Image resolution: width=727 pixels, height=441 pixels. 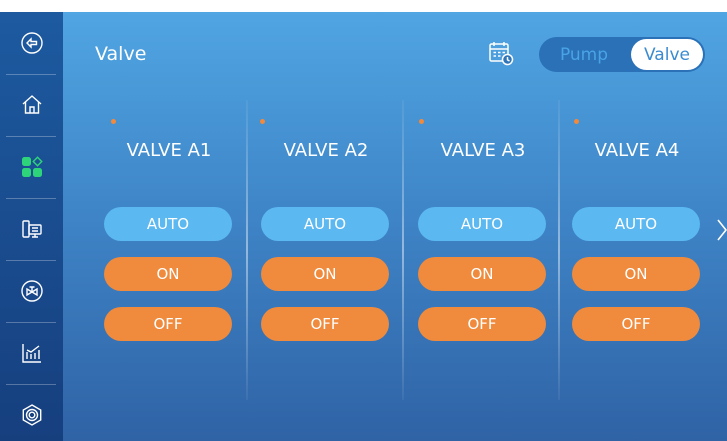 I want to click on sidebar-item-apps, so click(x=31, y=167).